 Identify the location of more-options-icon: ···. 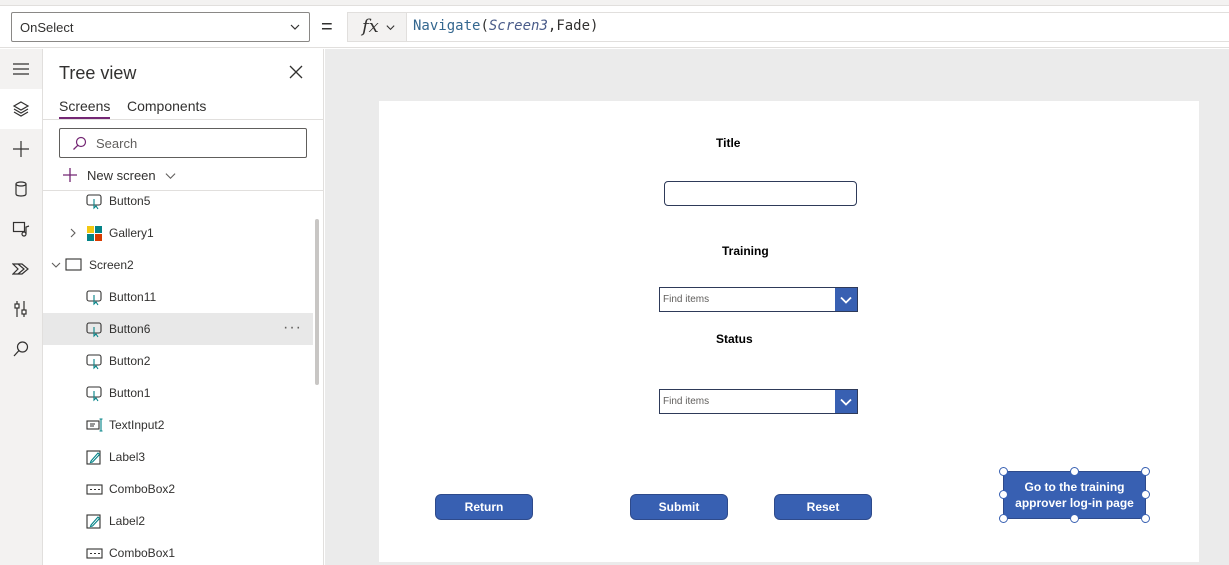
(292, 328).